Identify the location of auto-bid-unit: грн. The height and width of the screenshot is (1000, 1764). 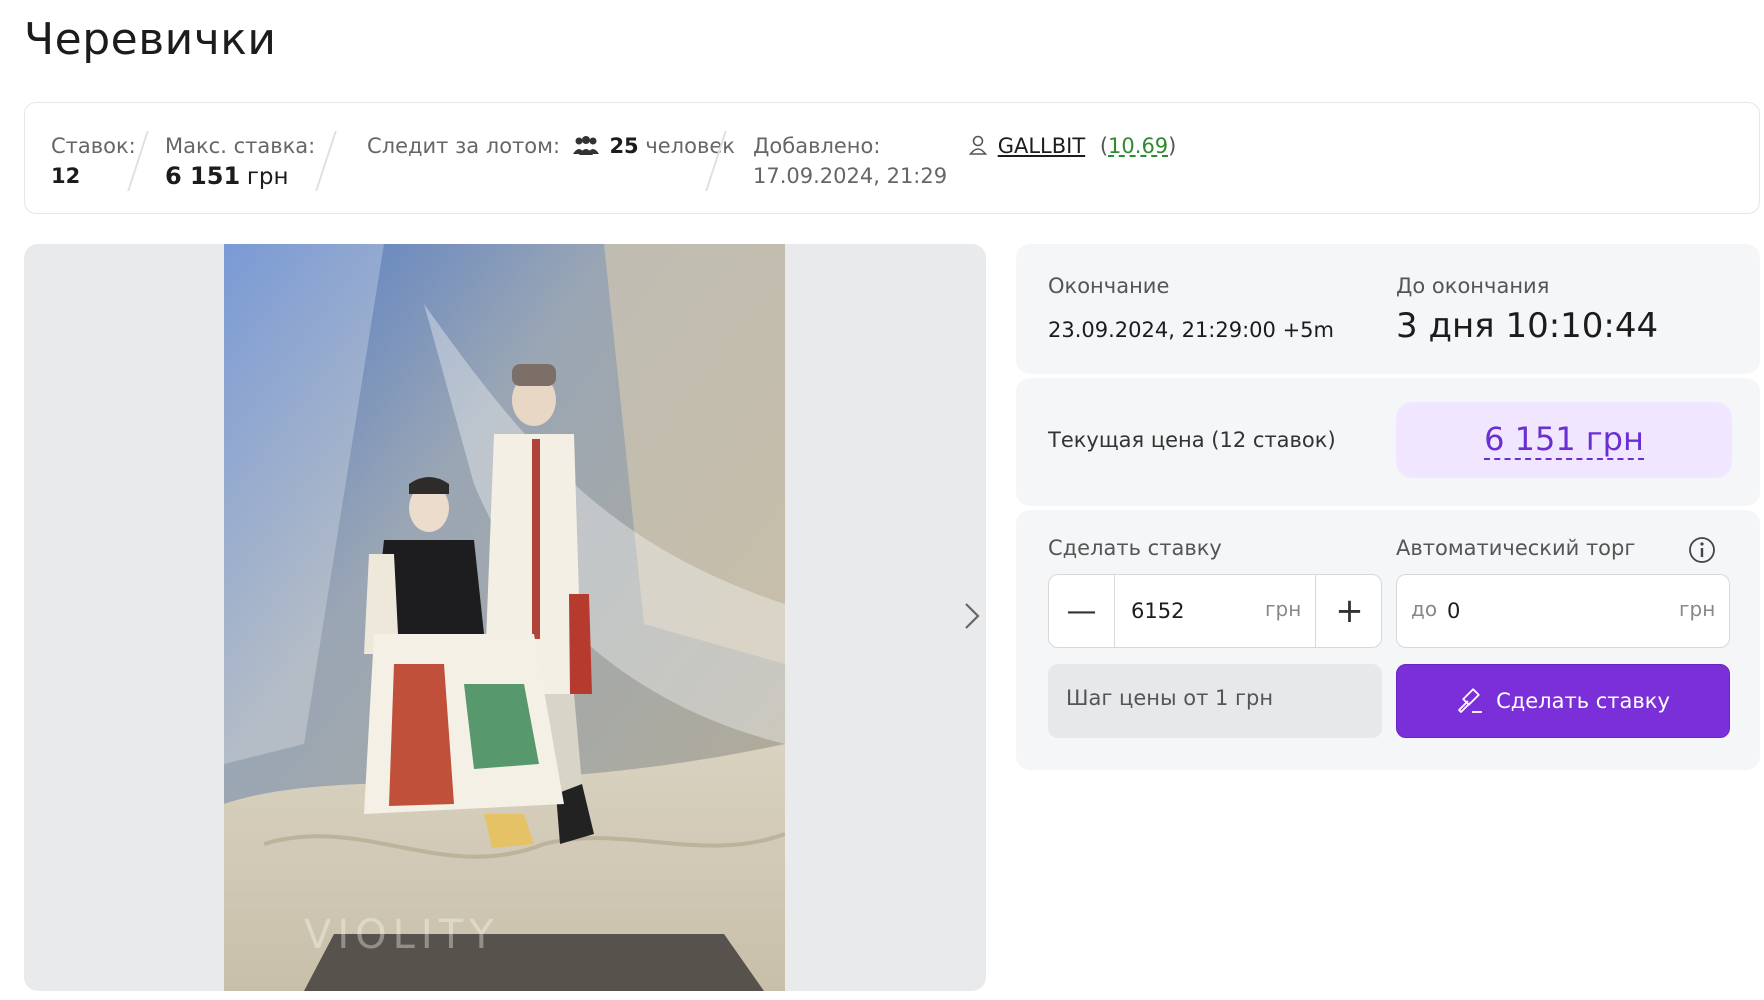
(1697, 609).